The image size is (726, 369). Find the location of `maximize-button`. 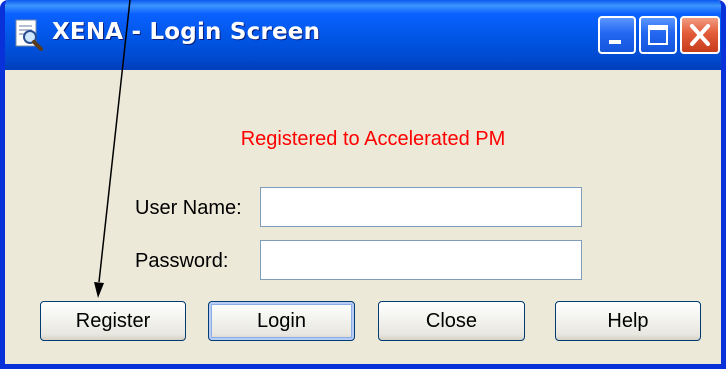

maximize-button is located at coordinates (658, 35).